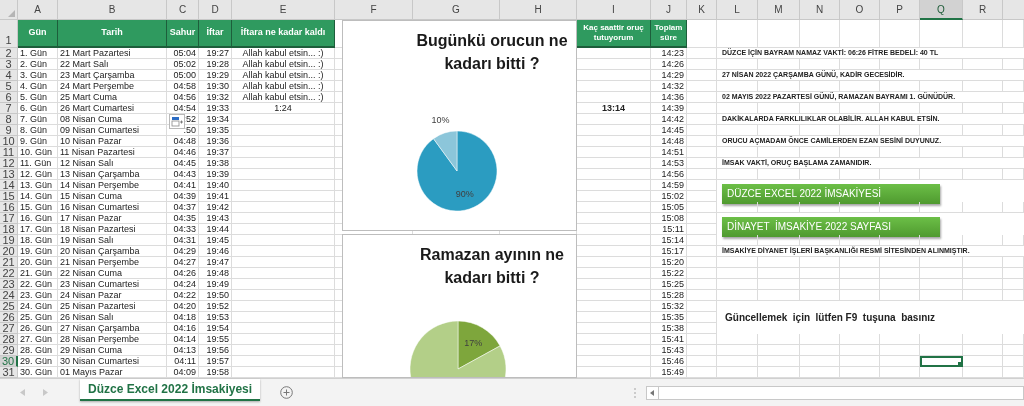 The height and width of the screenshot is (406, 1024). What do you see at coordinates (9, 53) in the screenshot?
I see `row-header: 2` at bounding box center [9, 53].